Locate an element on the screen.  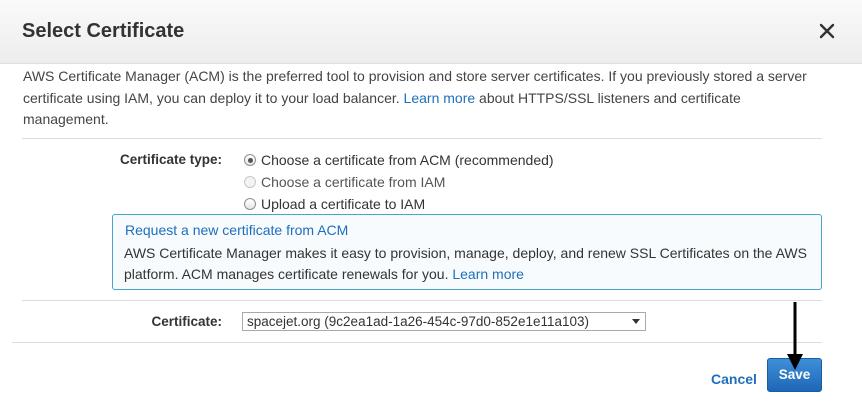
radio-button-iam is located at coordinates (250, 182).